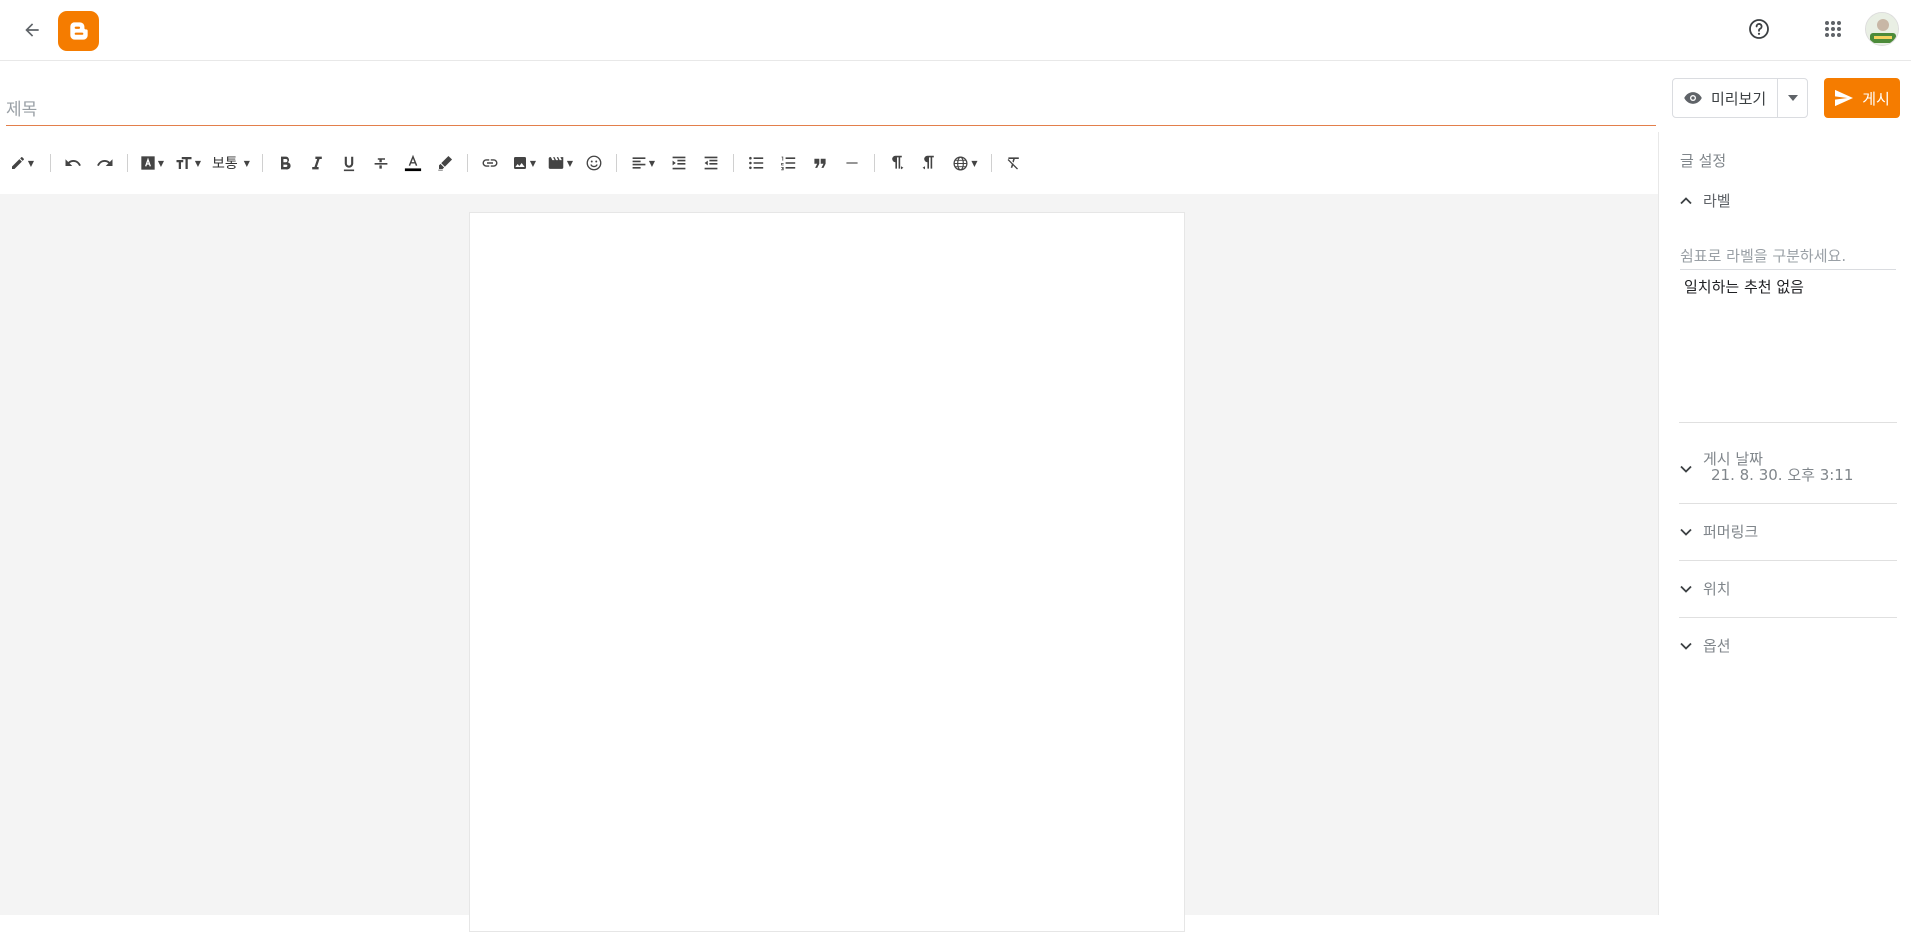 The image size is (1911, 932). I want to click on caret-down-icon, so click(1792, 98).